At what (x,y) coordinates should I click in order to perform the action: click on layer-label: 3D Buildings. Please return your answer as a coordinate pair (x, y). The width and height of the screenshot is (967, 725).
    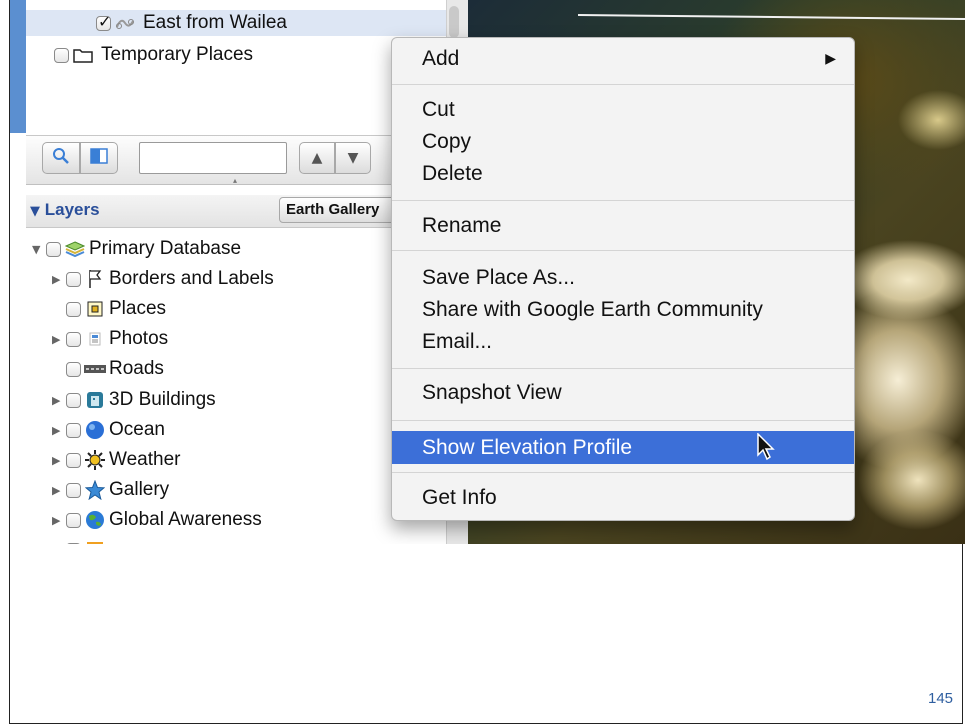
    Looking at the image, I should click on (162, 399).